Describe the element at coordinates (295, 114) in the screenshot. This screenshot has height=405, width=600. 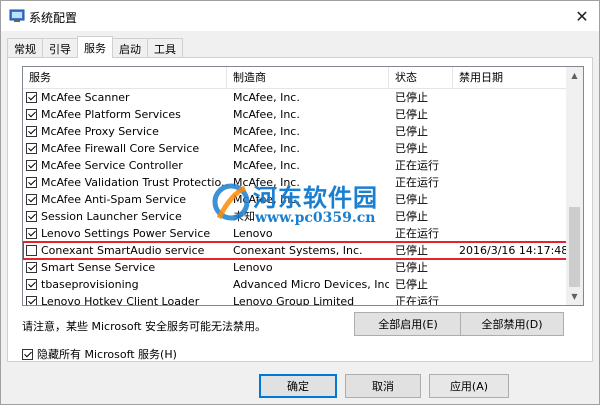
I see `table-row: McAfee Platform Services McAfee, Inc. 已停止` at that location.